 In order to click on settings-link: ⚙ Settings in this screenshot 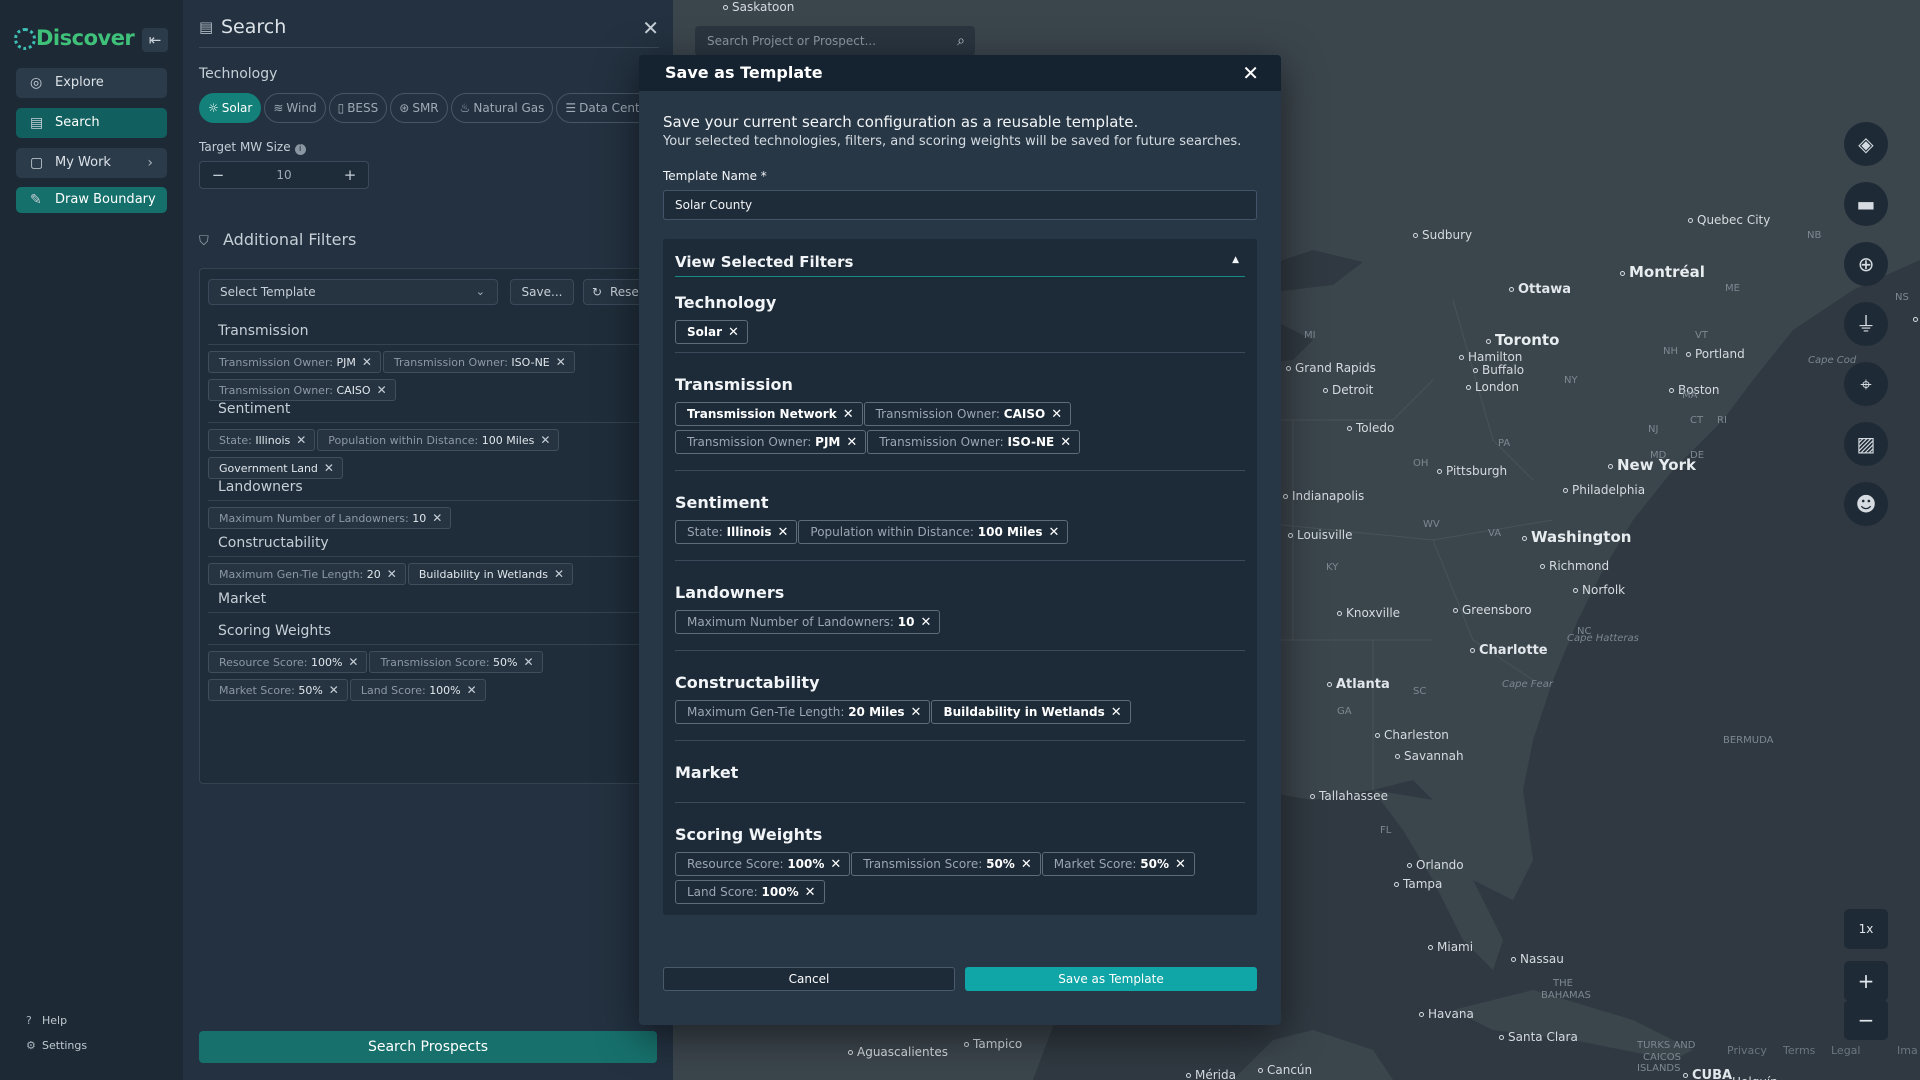, I will do `click(56, 1045)`.